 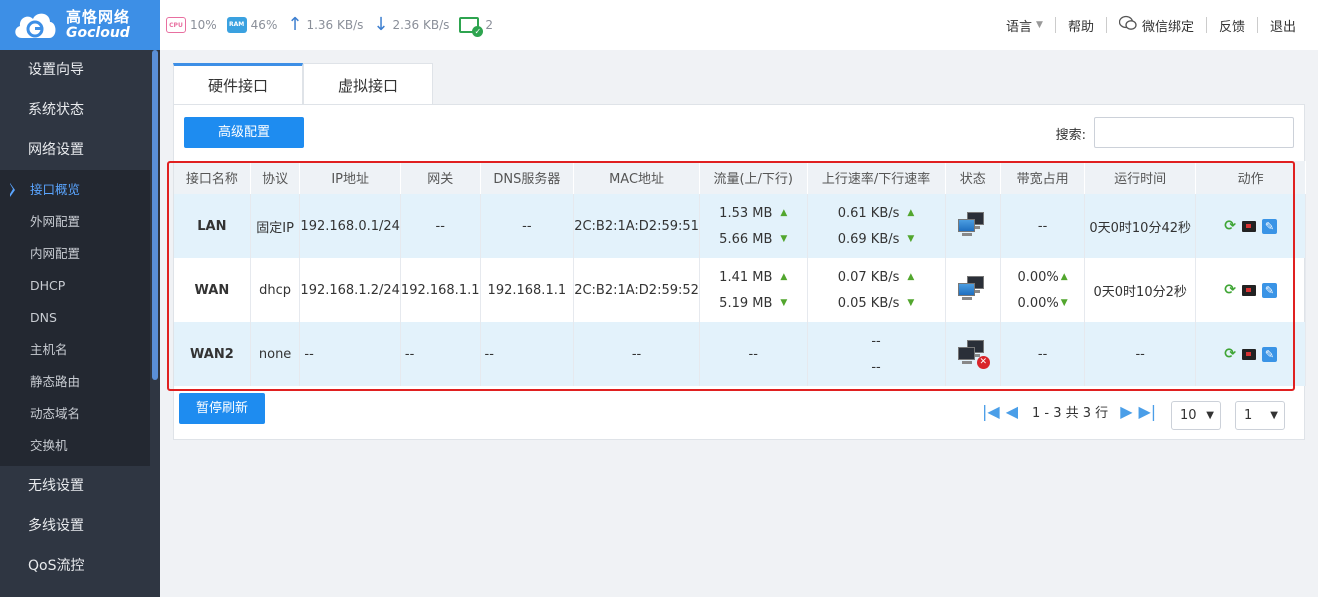 What do you see at coordinates (75, 222) in the screenshot?
I see `sidebar-item-wan-config: 外网配置` at bounding box center [75, 222].